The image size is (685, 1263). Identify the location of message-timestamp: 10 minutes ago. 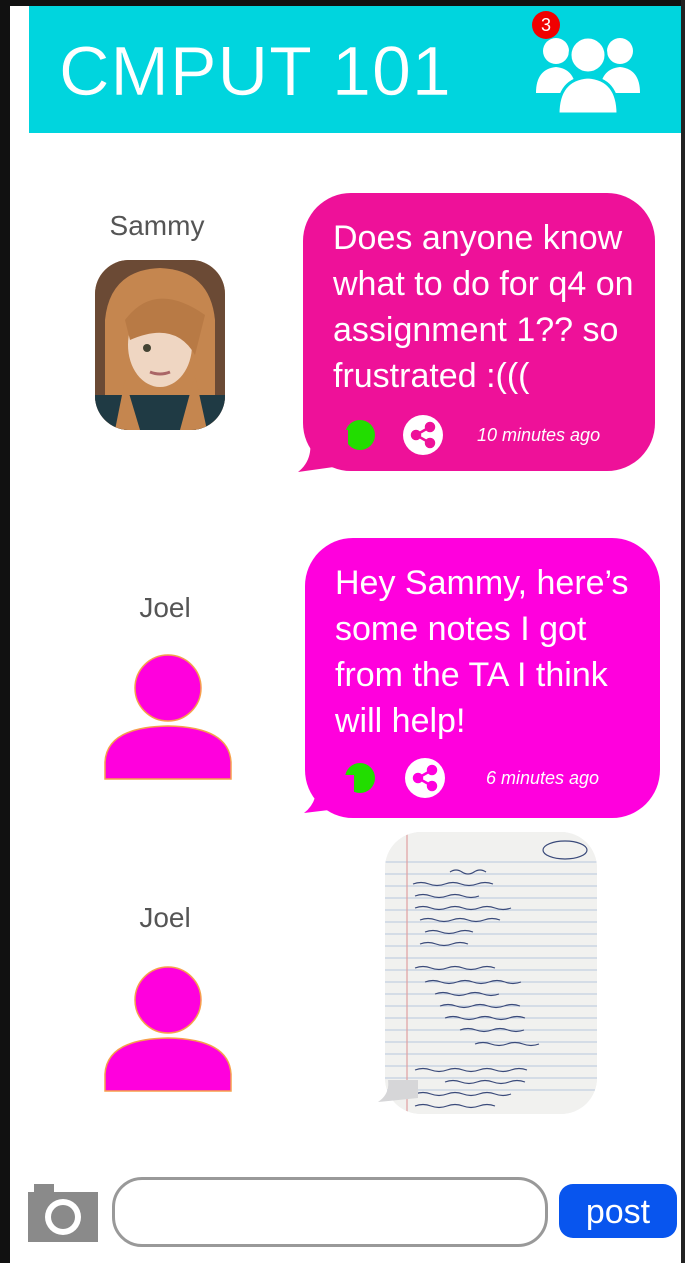
(539, 435).